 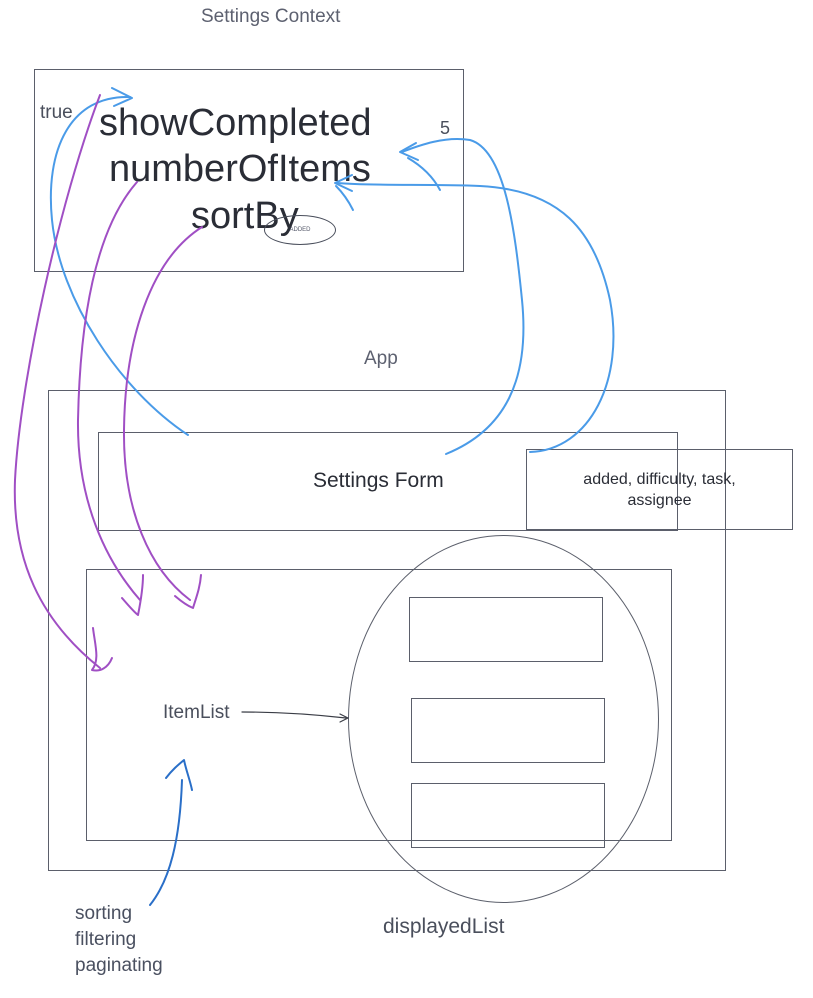 I want to click on number-of-items-value: 5, so click(x=445, y=128).